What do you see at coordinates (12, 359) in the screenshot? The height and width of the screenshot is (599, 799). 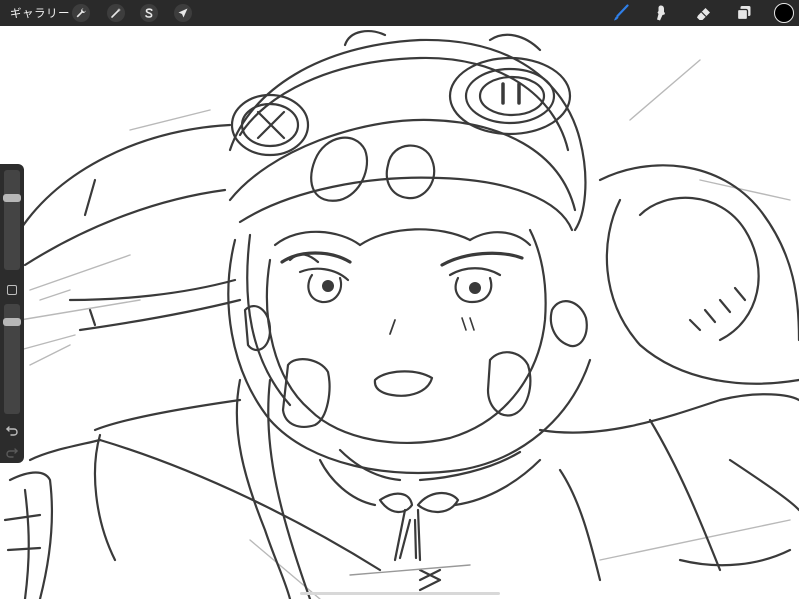 I see `opacity-slider` at bounding box center [12, 359].